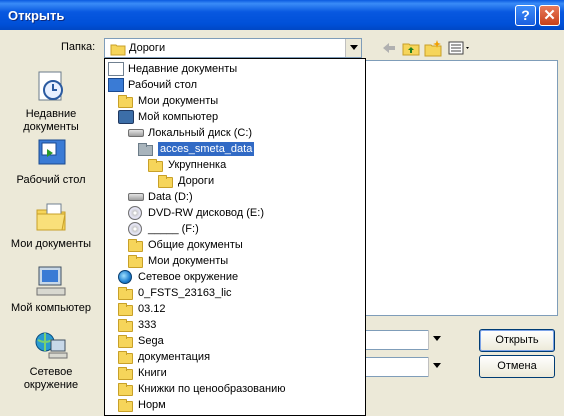 This screenshot has width=564, height=416. I want to click on up-folder-icon, so click(411, 48).